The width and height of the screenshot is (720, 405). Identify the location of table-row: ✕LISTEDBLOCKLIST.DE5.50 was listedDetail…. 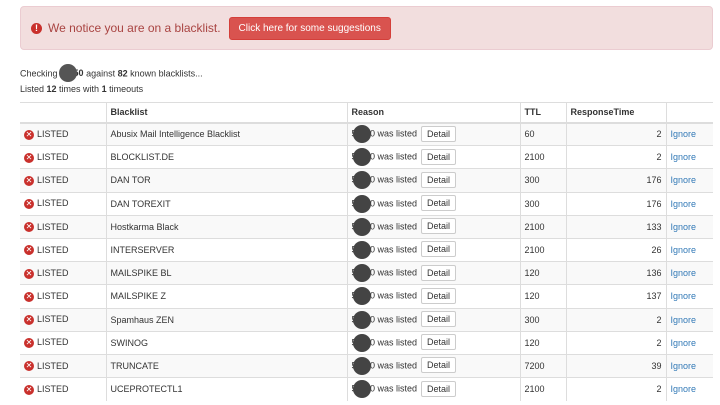
(366, 157).